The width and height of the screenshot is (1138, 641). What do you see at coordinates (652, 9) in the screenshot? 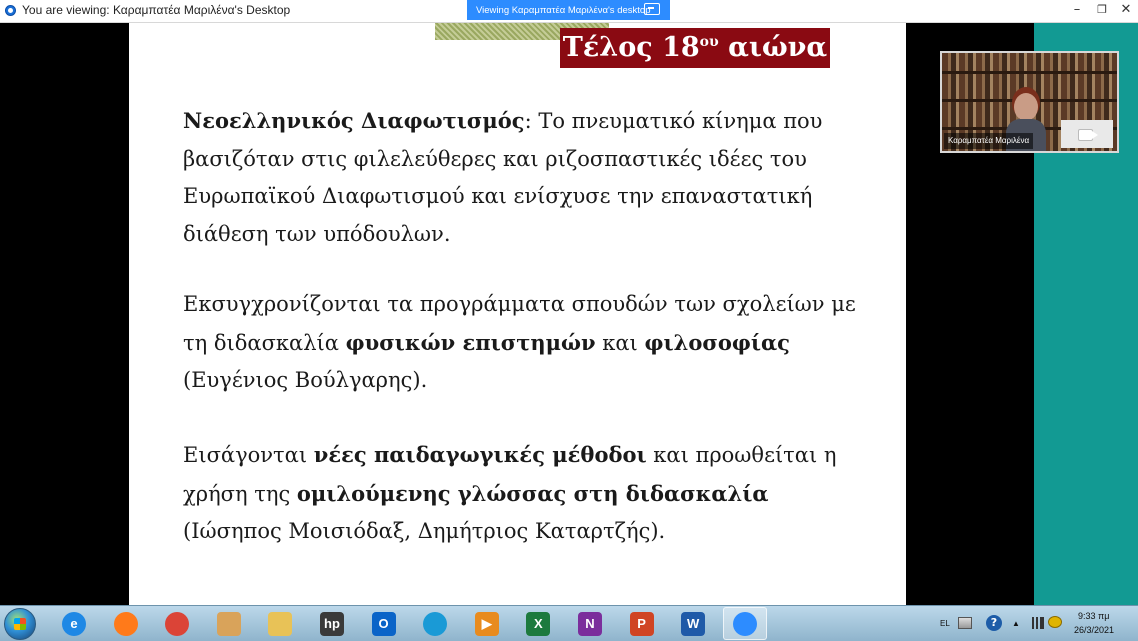
I see `screen-share-icon` at bounding box center [652, 9].